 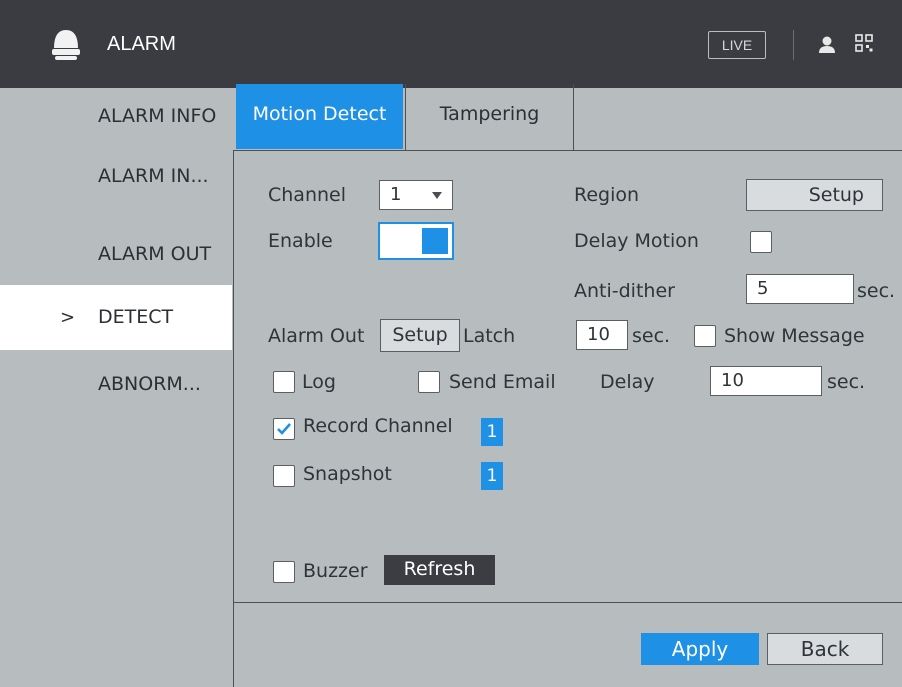 What do you see at coordinates (284, 476) in the screenshot?
I see `snapshot-checkbox` at bounding box center [284, 476].